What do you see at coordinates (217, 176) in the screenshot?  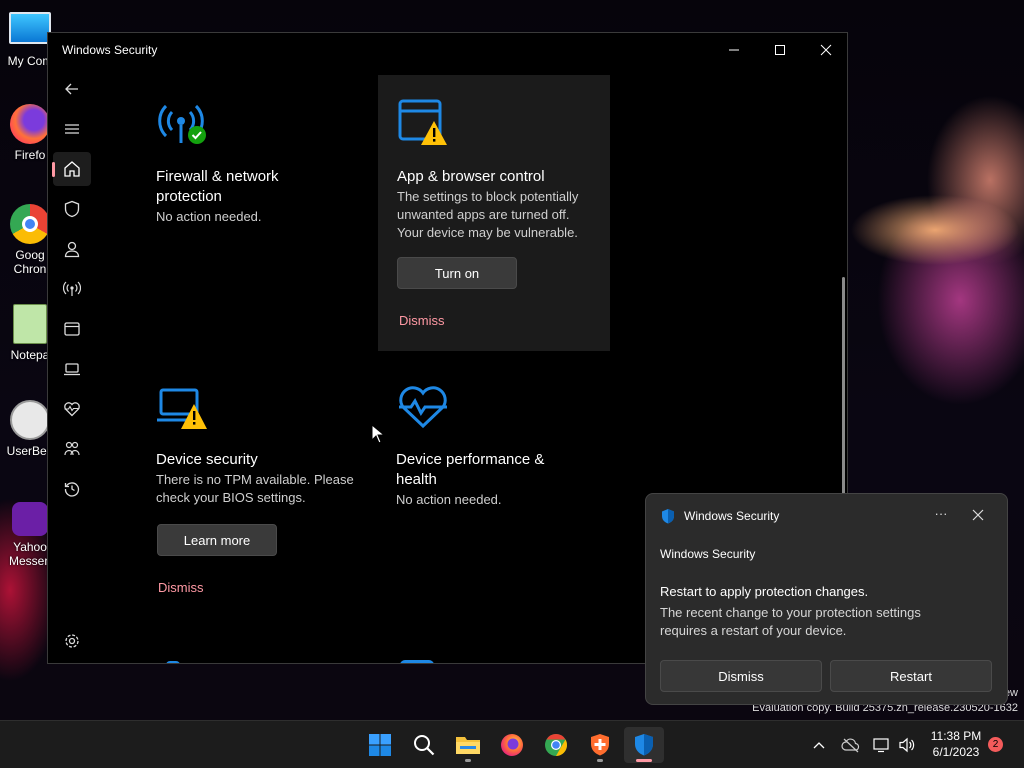 I see `card-title: Firewall & network` at bounding box center [217, 176].